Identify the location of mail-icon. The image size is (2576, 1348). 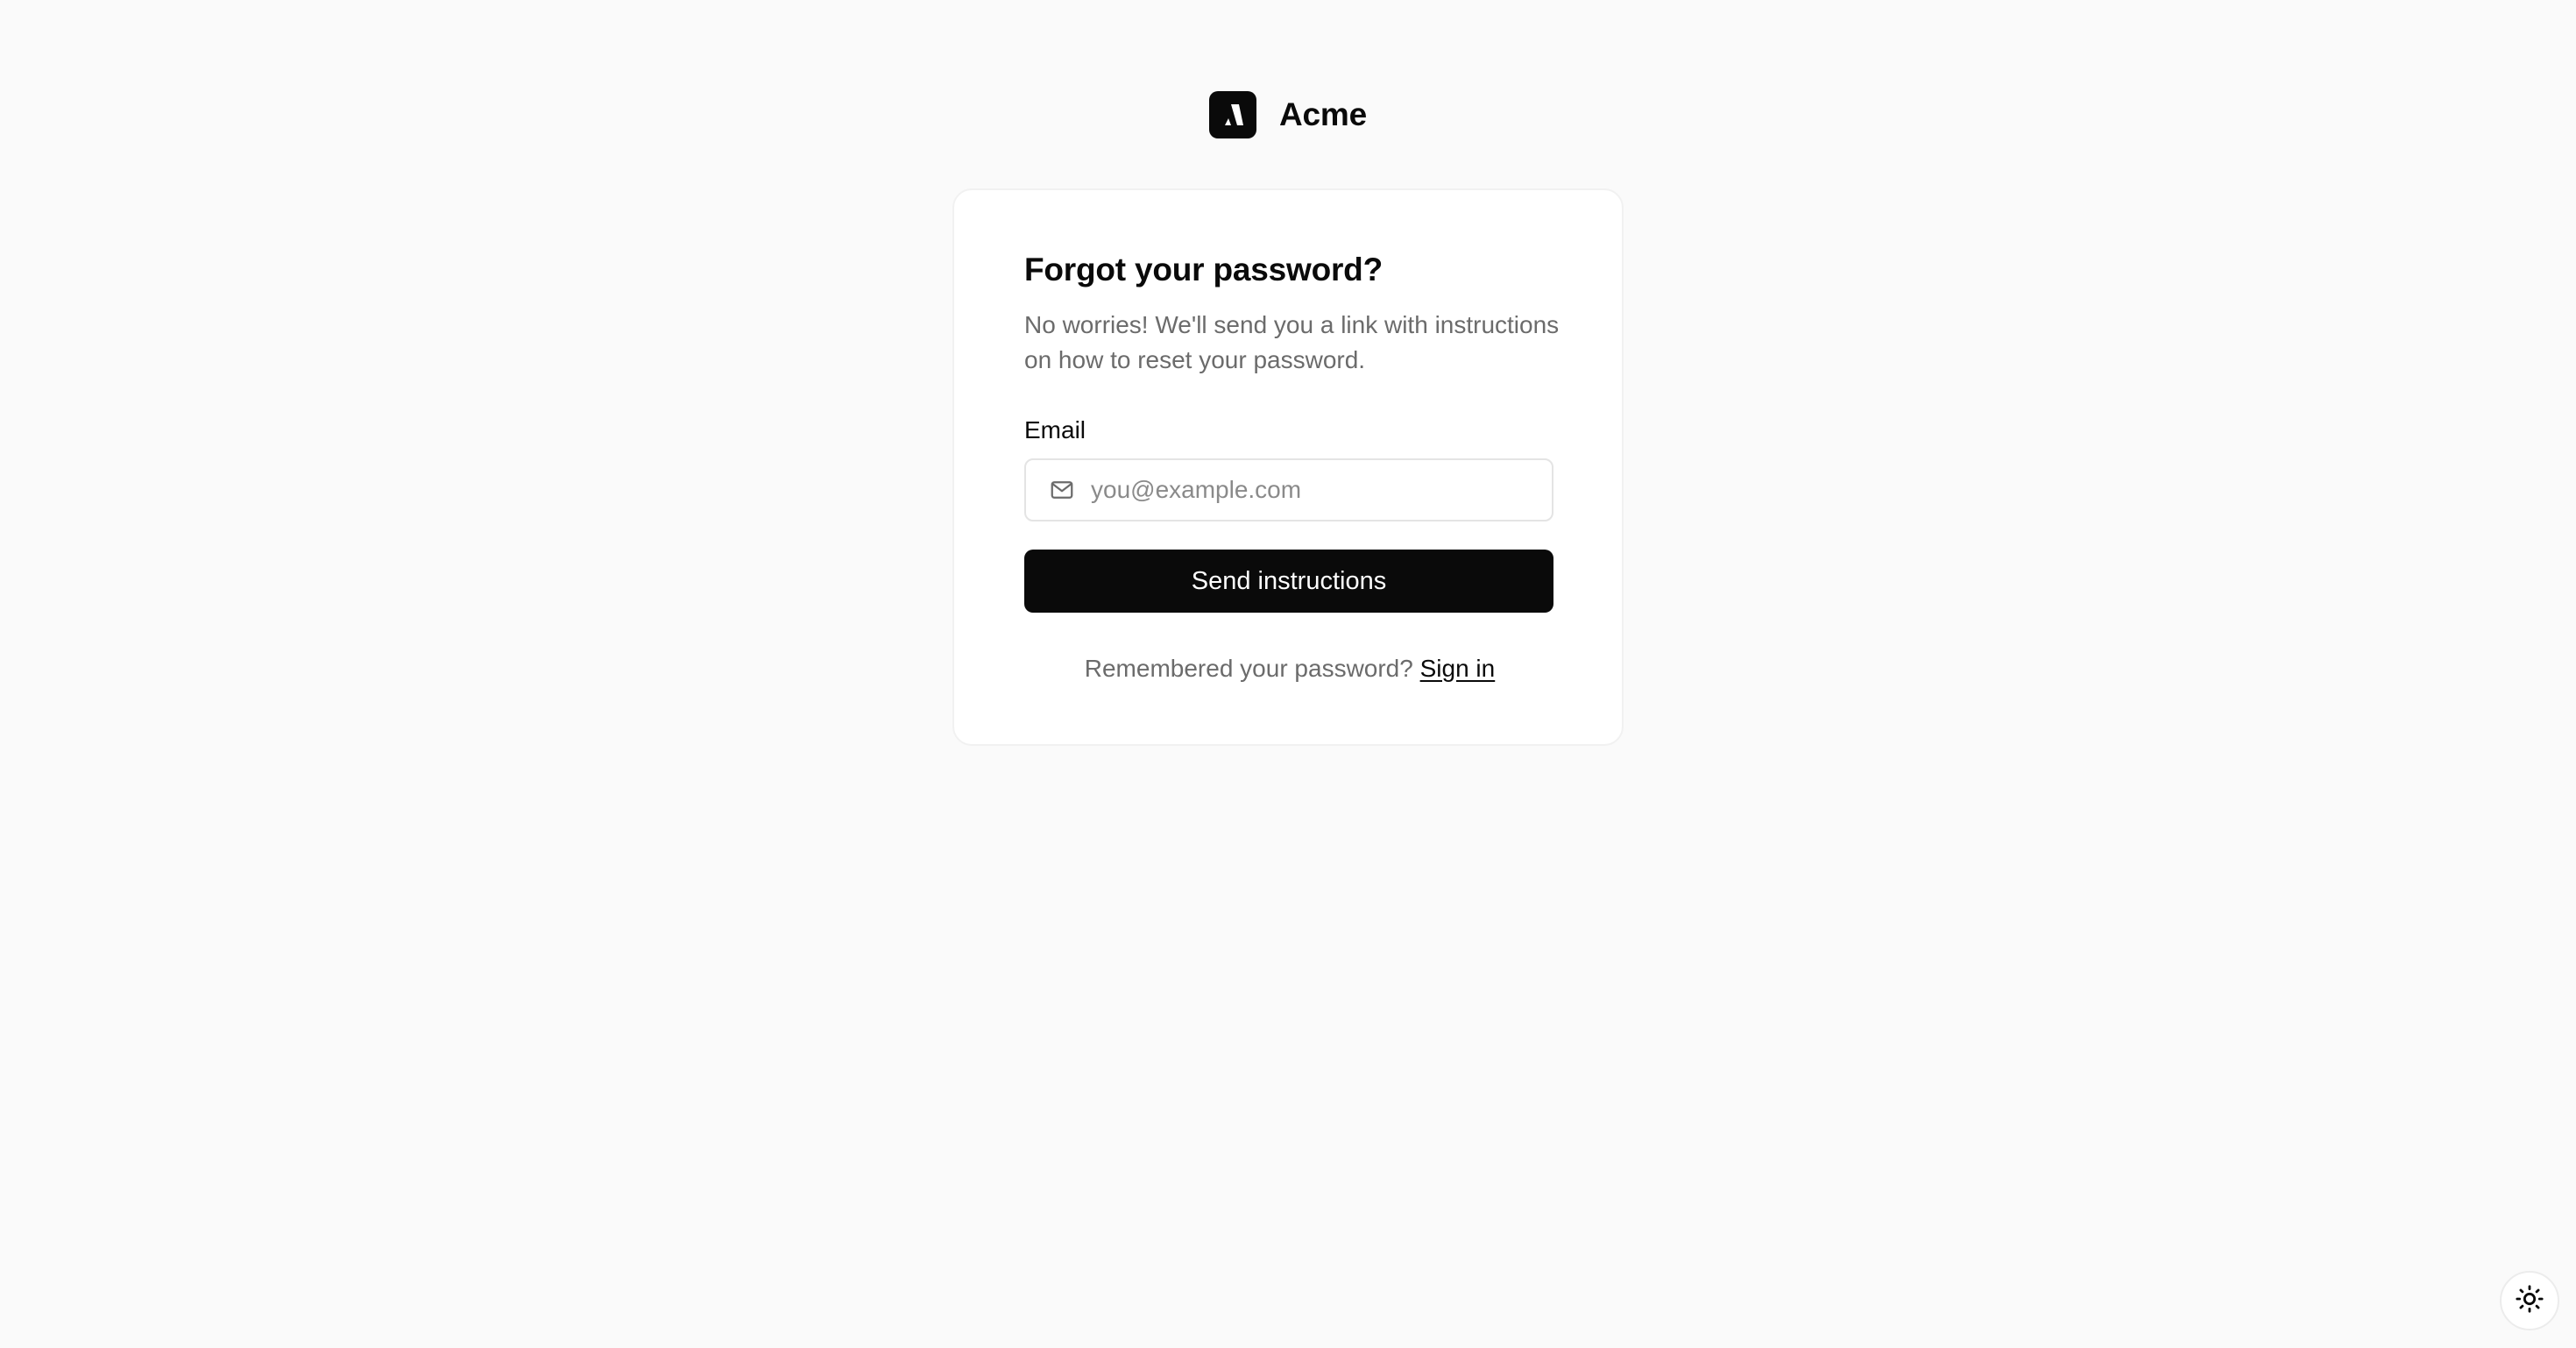
(1062, 490).